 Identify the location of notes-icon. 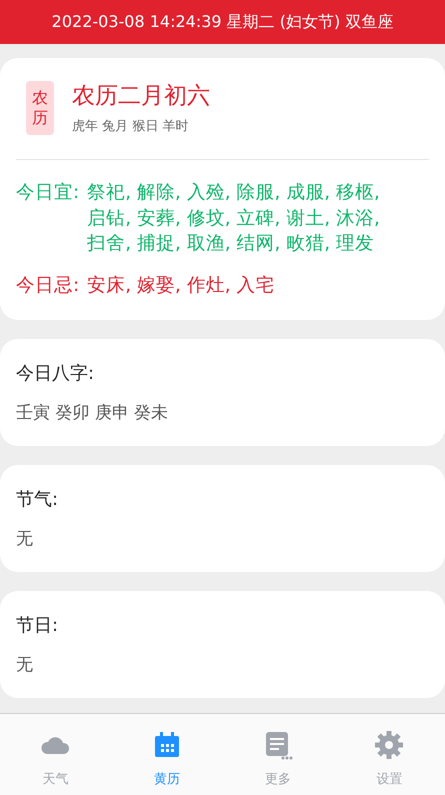
(278, 745).